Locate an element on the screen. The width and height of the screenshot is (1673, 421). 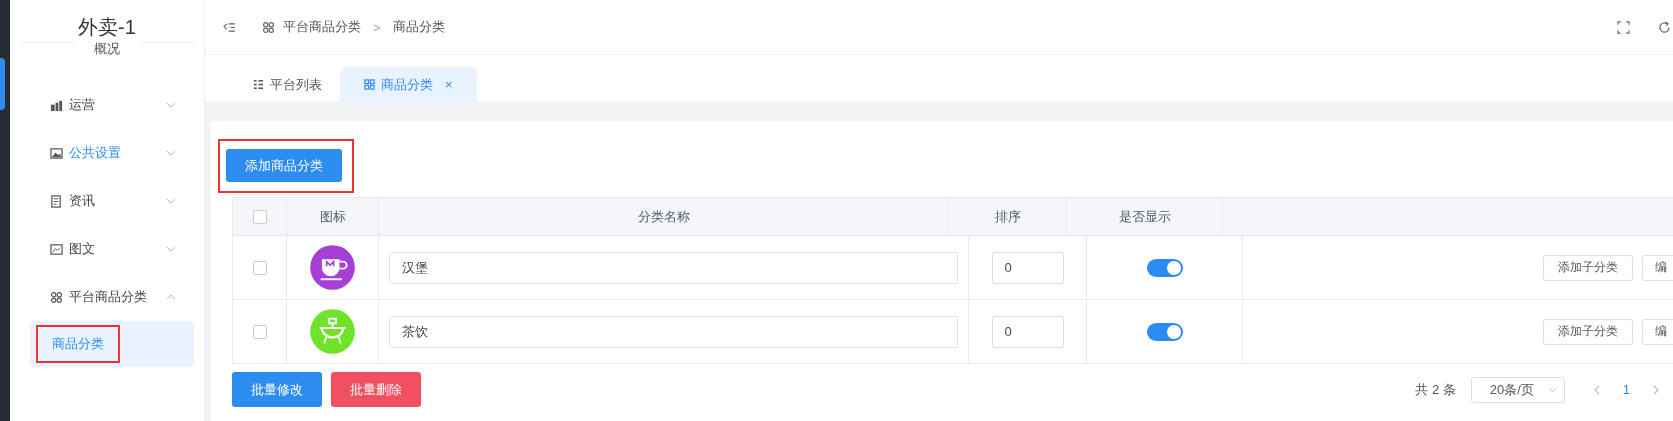
menu-item: 运营 is located at coordinates (107, 105).